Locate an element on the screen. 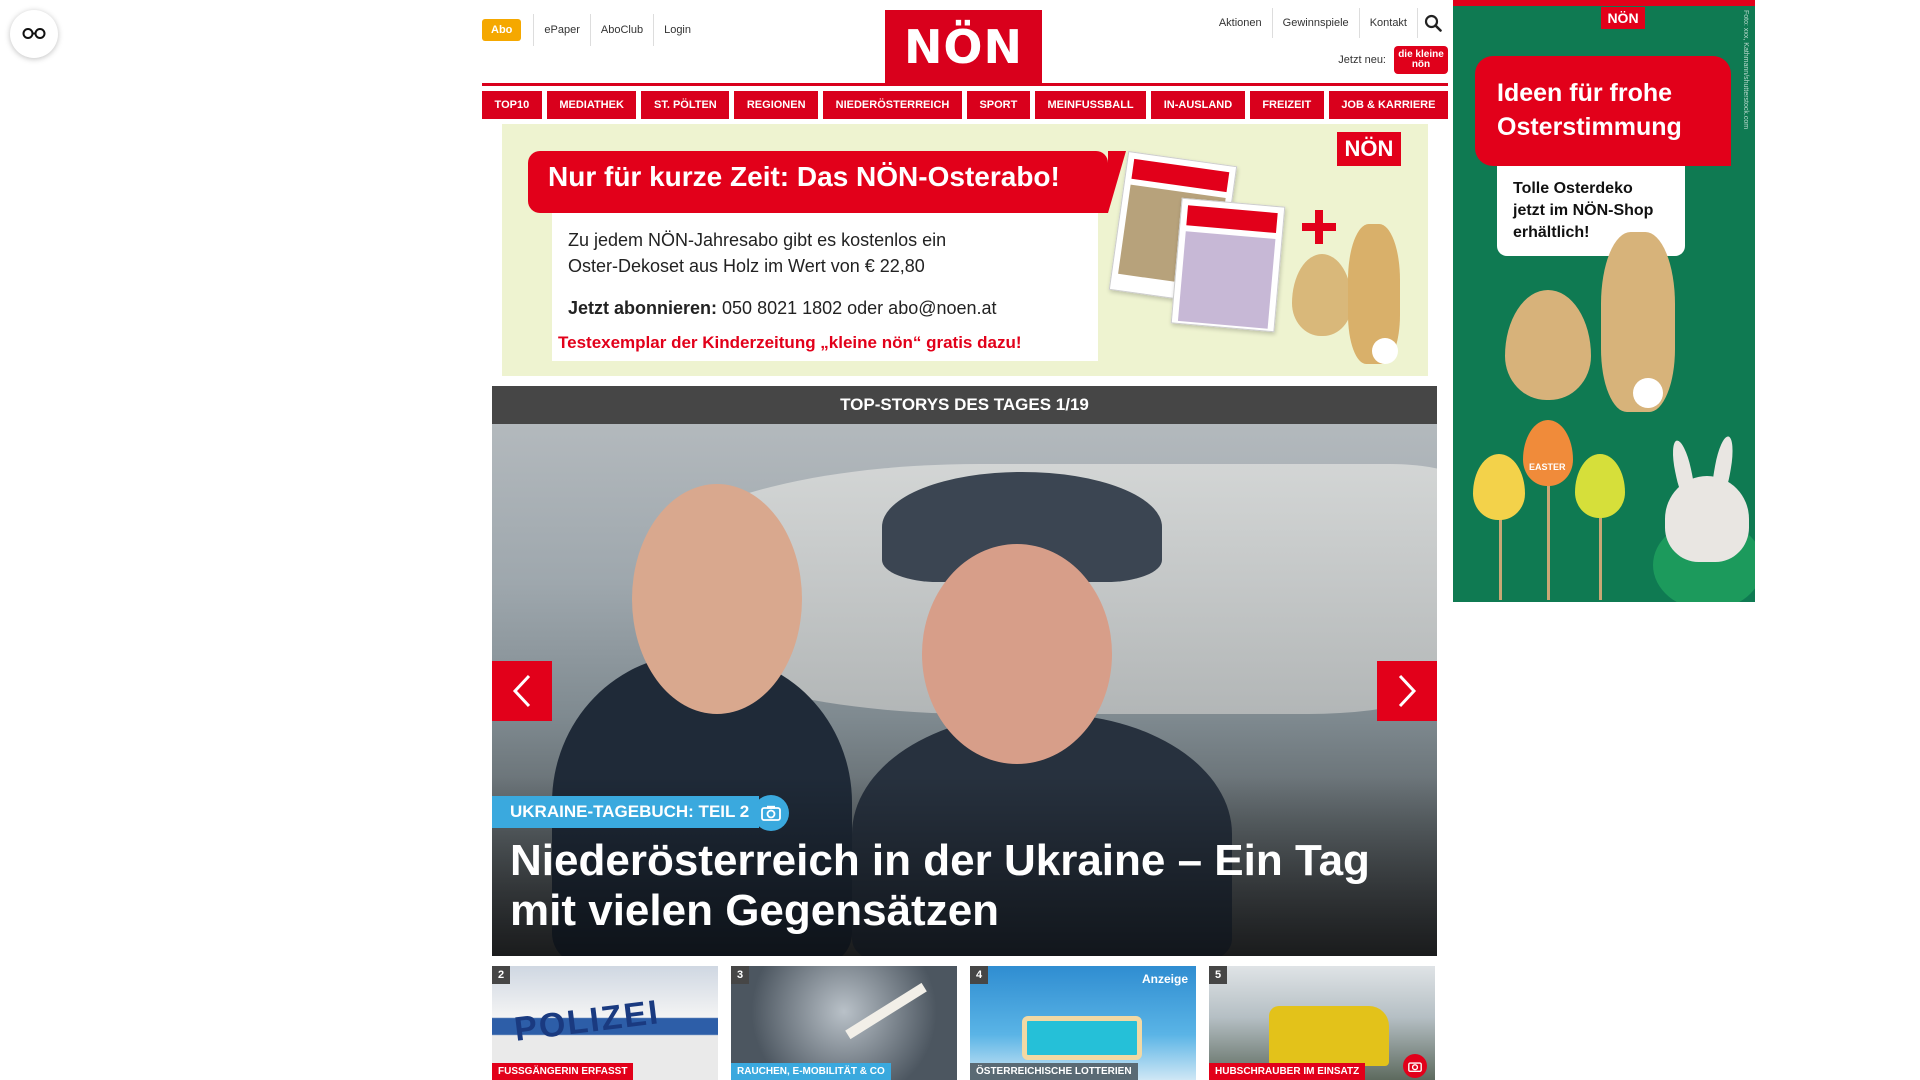 The width and height of the screenshot is (1920, 1080). pool-image is located at coordinates (1082, 1038).